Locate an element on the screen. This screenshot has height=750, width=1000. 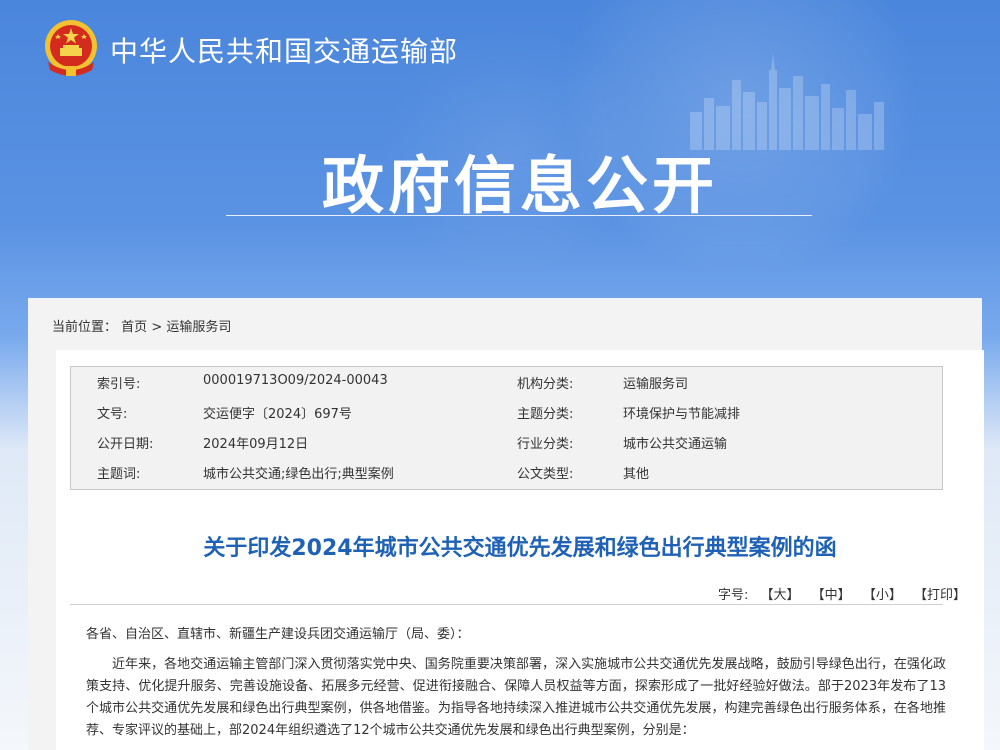
breadcrumb: 当前位置： 首页 > 运输服务司 is located at coordinates (141, 325).